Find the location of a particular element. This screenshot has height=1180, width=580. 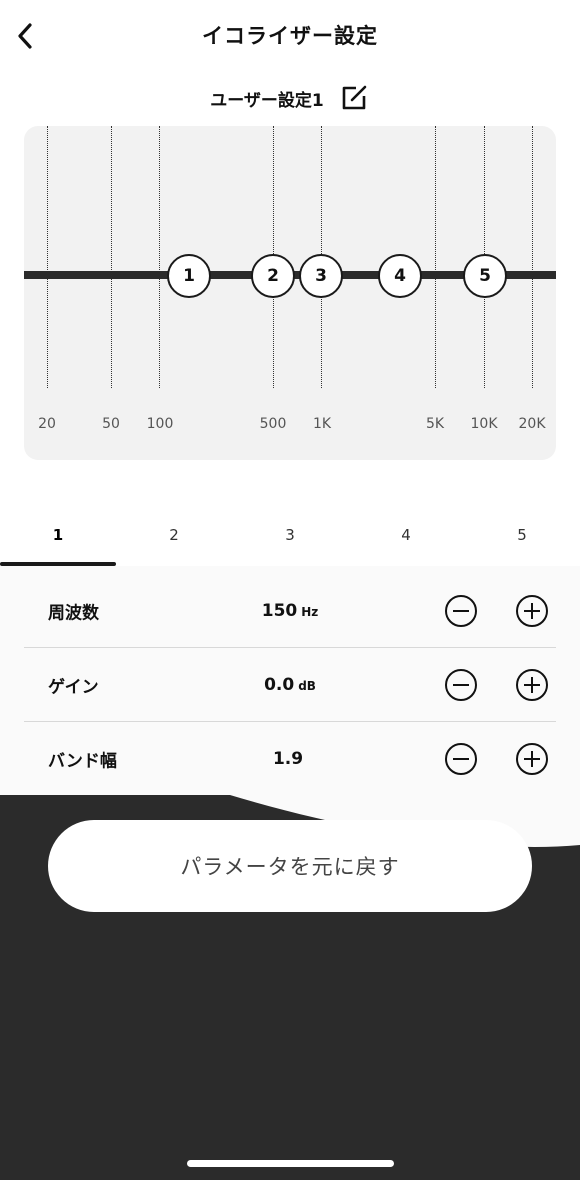

tab-band-1: 1 is located at coordinates (58, 539).